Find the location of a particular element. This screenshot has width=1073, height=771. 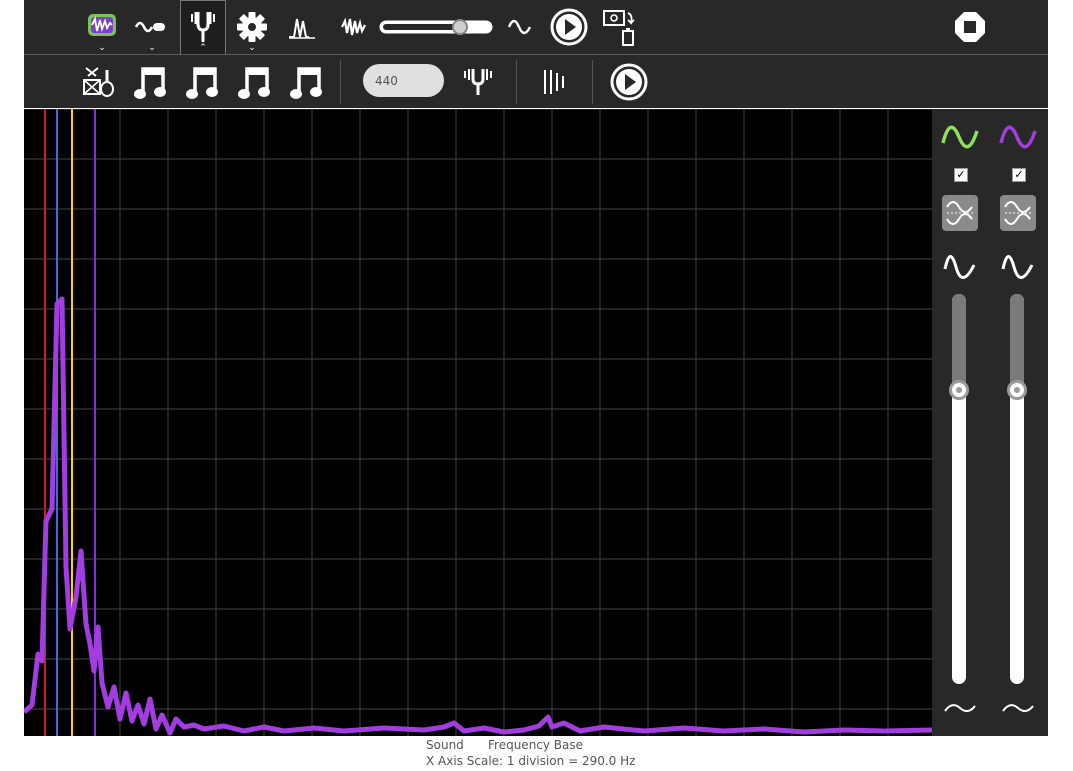

waveform-button is located at coordinates (520, 27).